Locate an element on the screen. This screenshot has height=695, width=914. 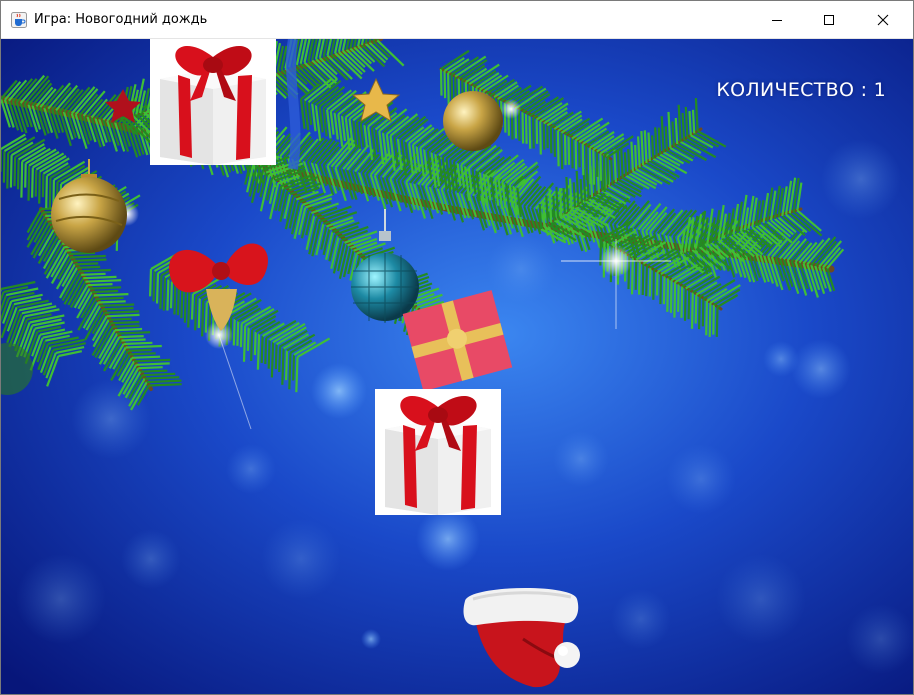
minimize-button is located at coordinates (777, 19).